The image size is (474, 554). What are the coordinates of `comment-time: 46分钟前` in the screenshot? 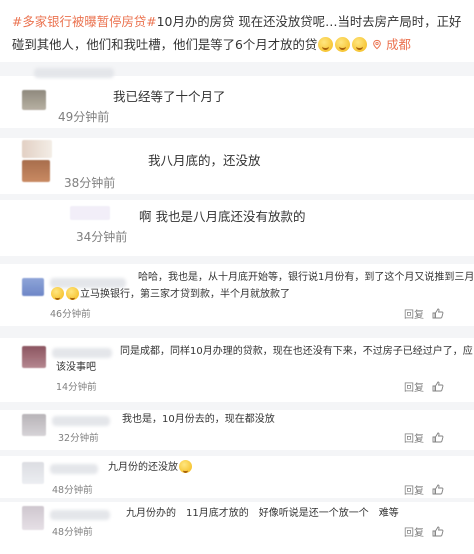 It's located at (70, 314).